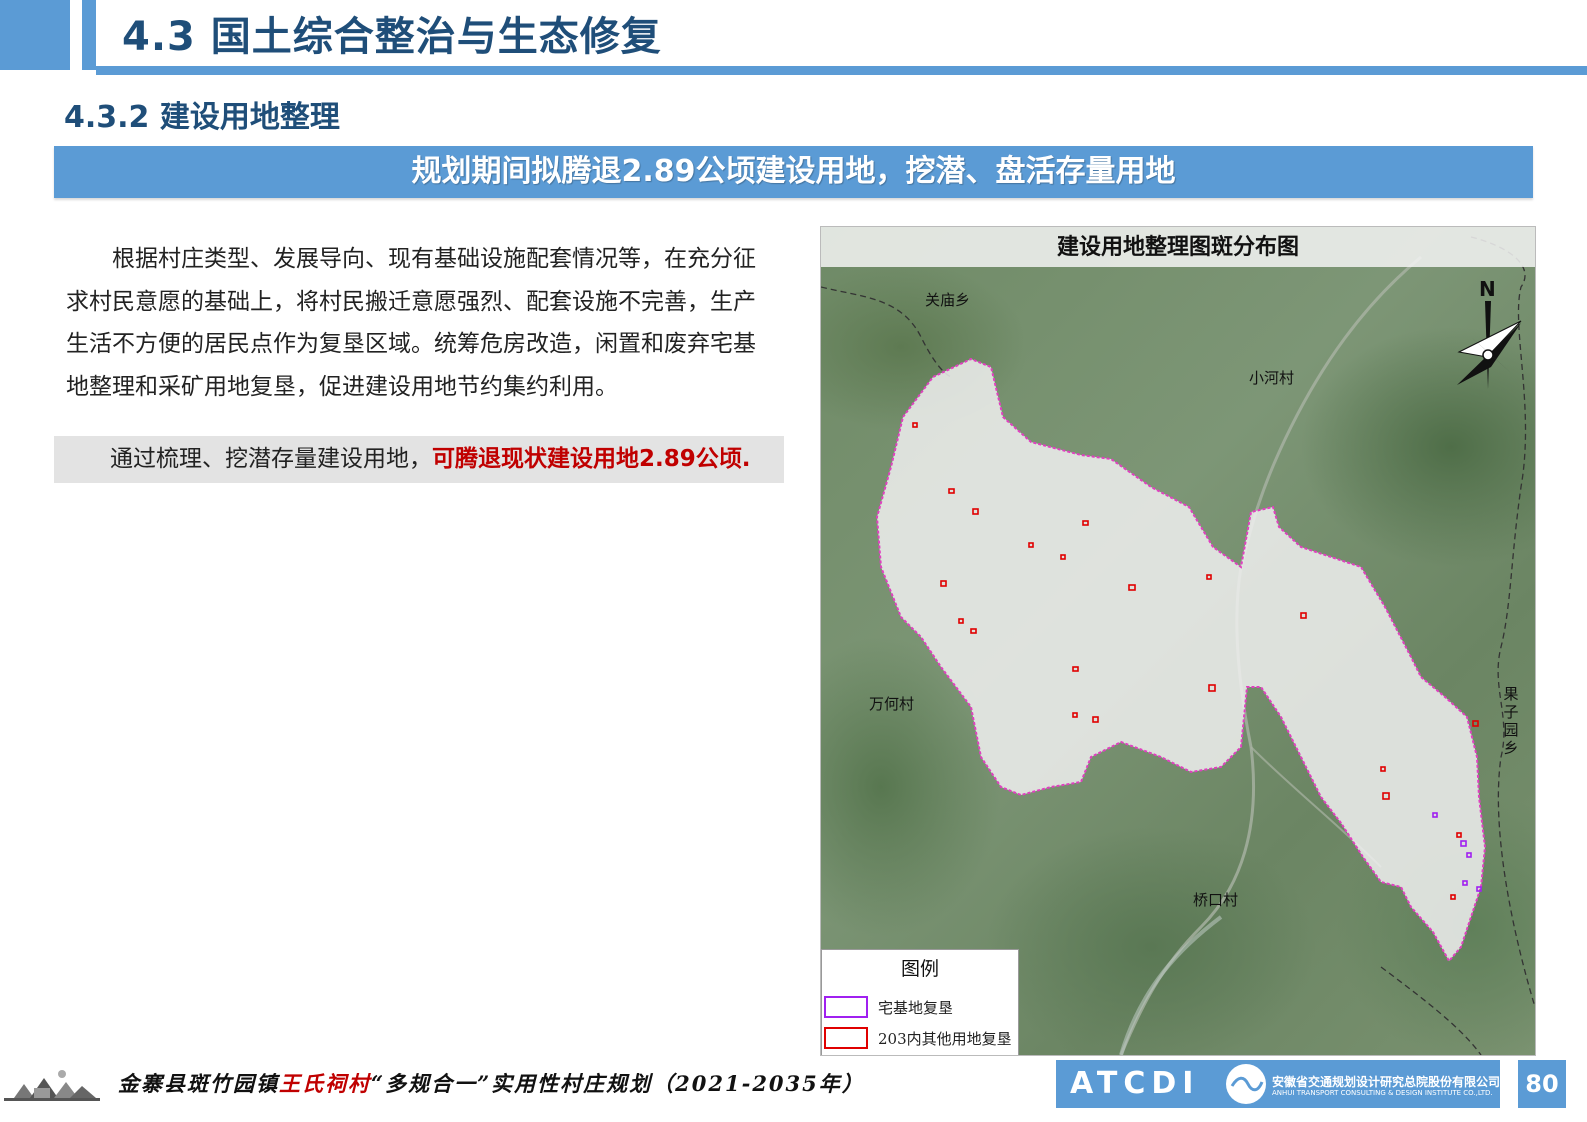  Describe the element at coordinates (1431, 1010) in the screenshot. I see `township-boundary` at that location.